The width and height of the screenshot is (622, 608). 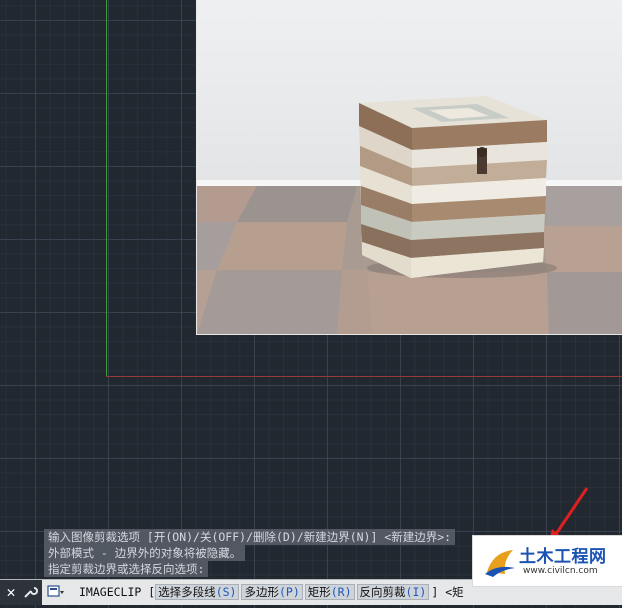 What do you see at coordinates (560, 571) in the screenshot?
I see `watermark-url: www.civilcn.com` at bounding box center [560, 571].